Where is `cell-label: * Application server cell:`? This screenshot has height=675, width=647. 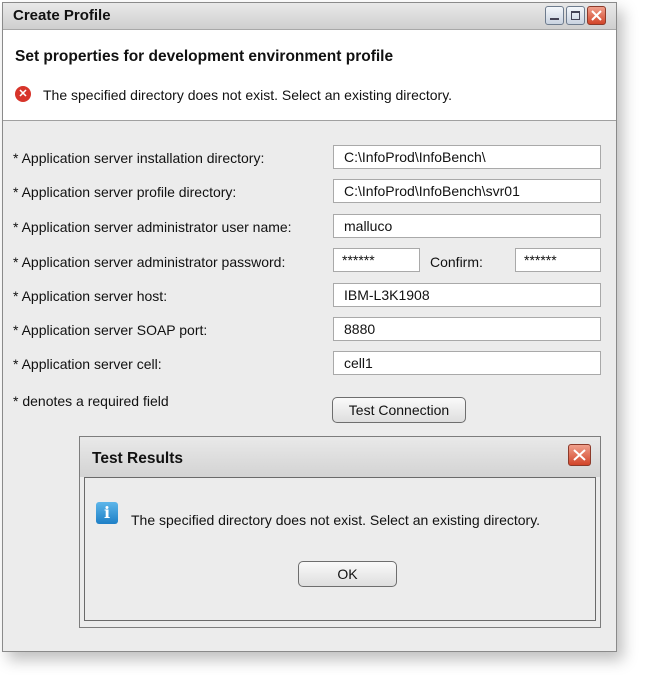
cell-label: * Application server cell: is located at coordinates (87, 364).